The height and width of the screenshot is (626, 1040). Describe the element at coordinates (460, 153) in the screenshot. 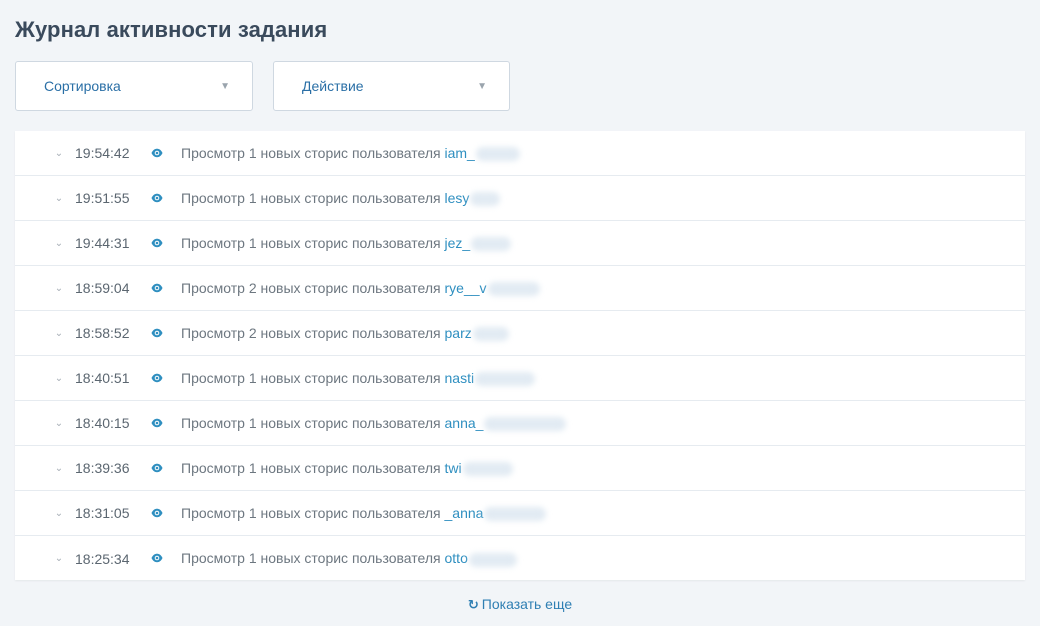

I see `username-link: iam_` at that location.